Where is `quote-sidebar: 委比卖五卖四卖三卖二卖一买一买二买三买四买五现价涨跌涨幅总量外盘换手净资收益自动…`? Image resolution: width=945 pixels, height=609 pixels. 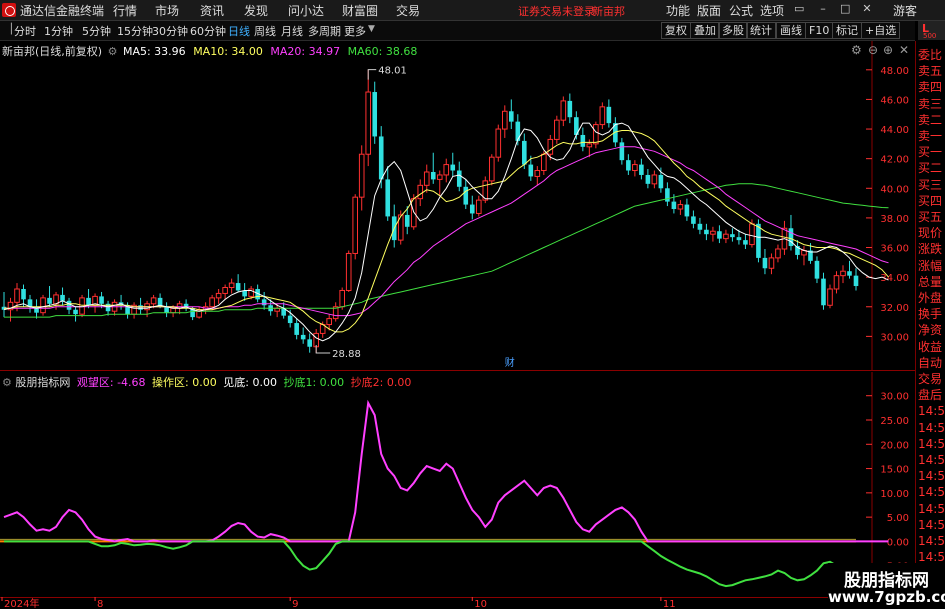 quote-sidebar: 委比卖五卖四卖三卖二卖一买一买二买三买四买五现价涨跌涨幅总量外盘换手净资收益自动… is located at coordinates (930, 325).